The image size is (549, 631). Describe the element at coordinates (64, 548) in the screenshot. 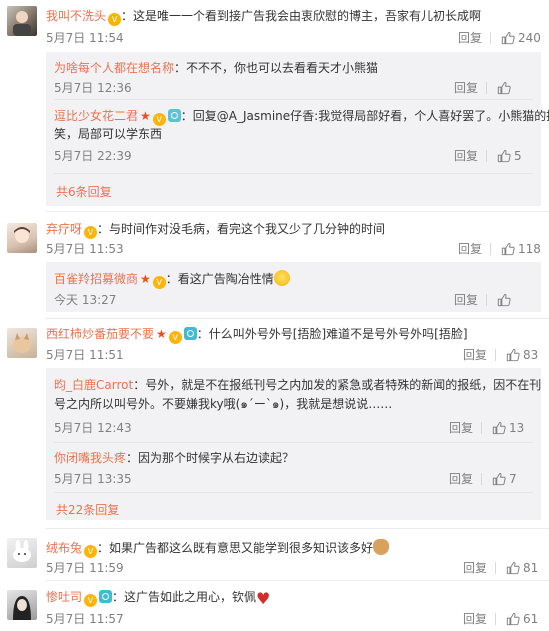

I see `username-link: 绒布兔` at that location.